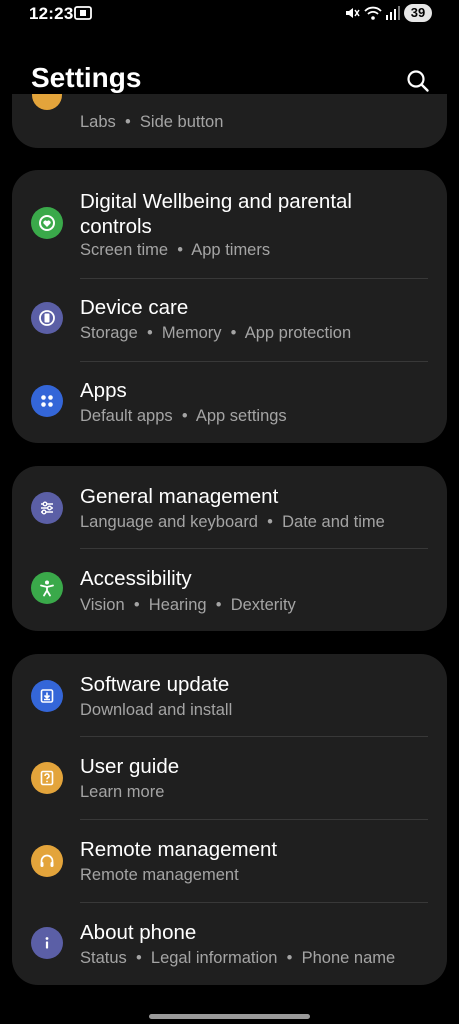 The width and height of the screenshot is (459, 1024). What do you see at coordinates (152, 122) in the screenshot?
I see `item-subtitle: Labs • Side button` at bounding box center [152, 122].